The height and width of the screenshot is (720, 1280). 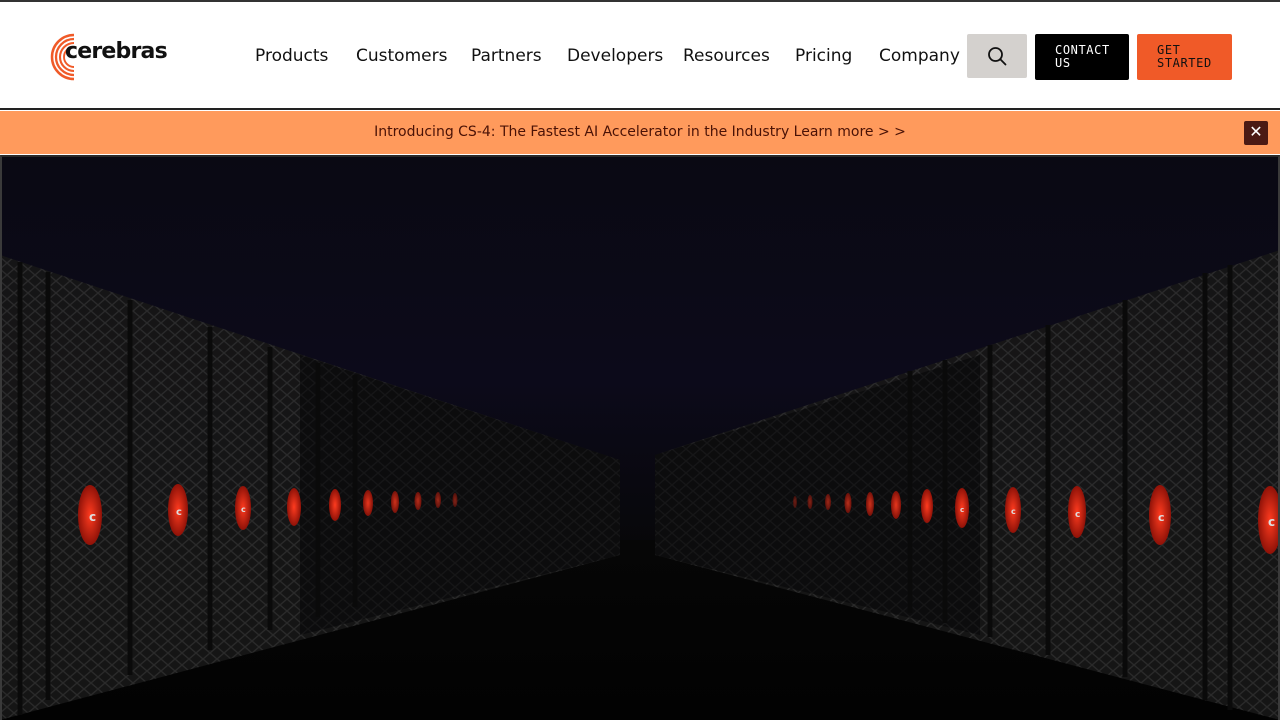 I want to click on nav-developers: Developers, so click(x=615, y=56).